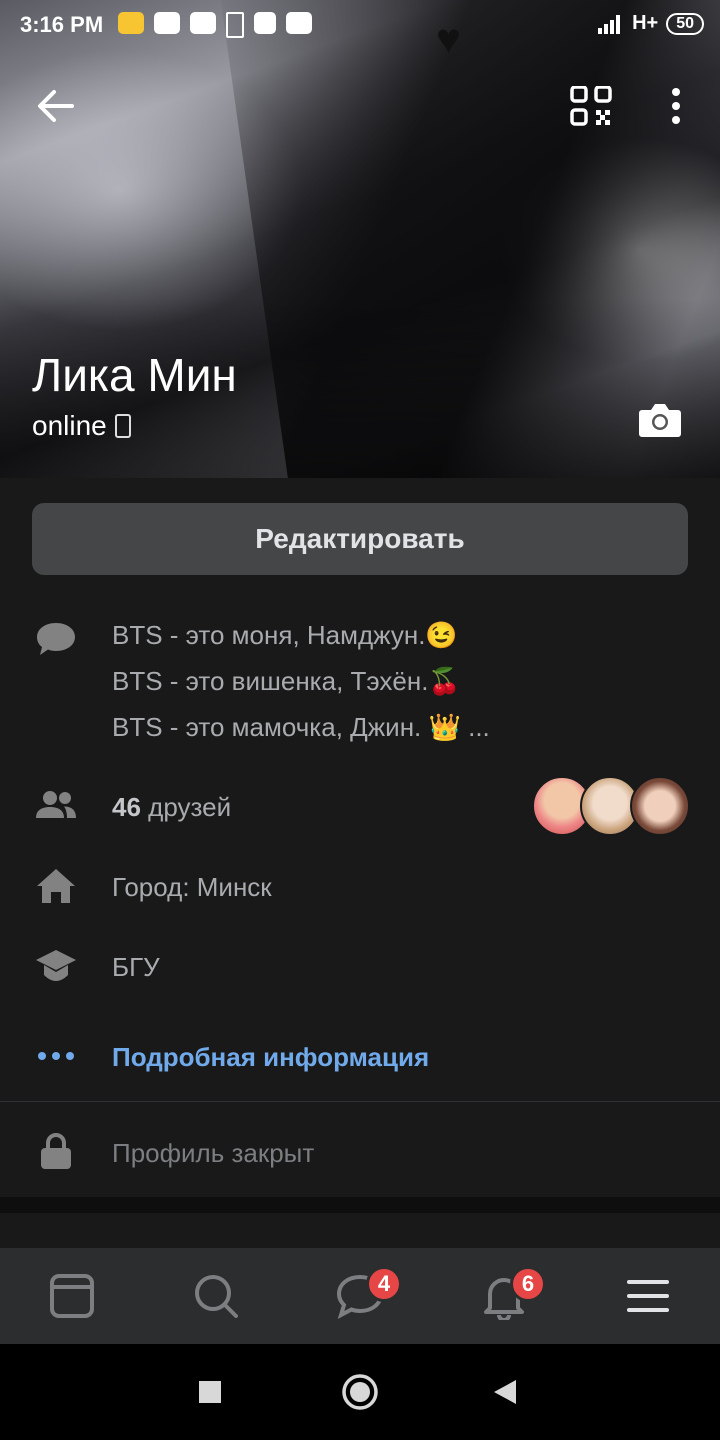 This screenshot has height=1440, width=720. Describe the element at coordinates (360, 539) in the screenshot. I see `edit-profile-button: Редактировать` at that location.